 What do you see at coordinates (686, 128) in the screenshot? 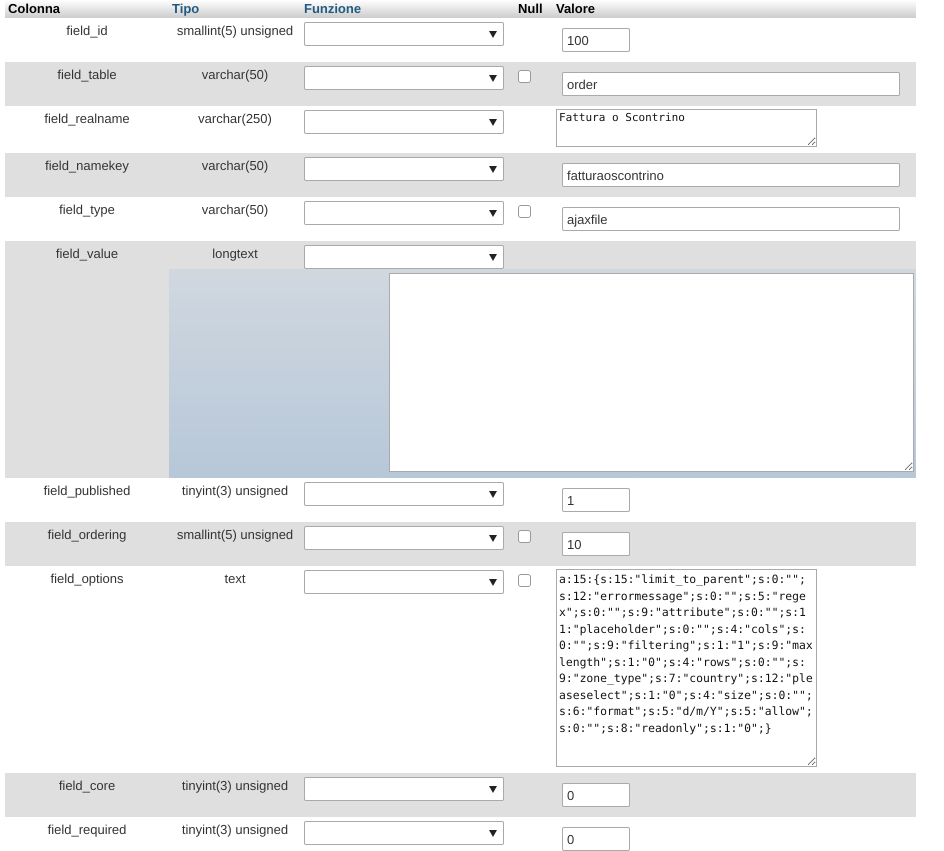
I see `value-textarea: Fattura o Scontrino` at bounding box center [686, 128].